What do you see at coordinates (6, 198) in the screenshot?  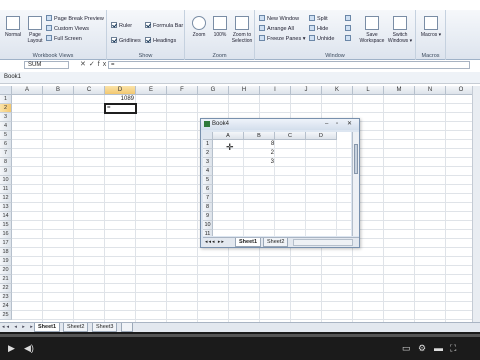 I see `row-header-12: 12` at bounding box center [6, 198].